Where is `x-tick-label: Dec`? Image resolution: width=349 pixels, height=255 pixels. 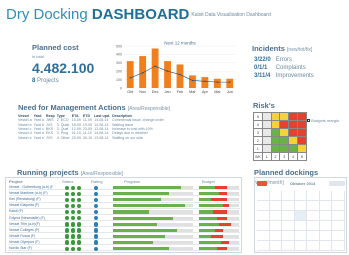 x-tick-label: Dec is located at coordinates (155, 92).